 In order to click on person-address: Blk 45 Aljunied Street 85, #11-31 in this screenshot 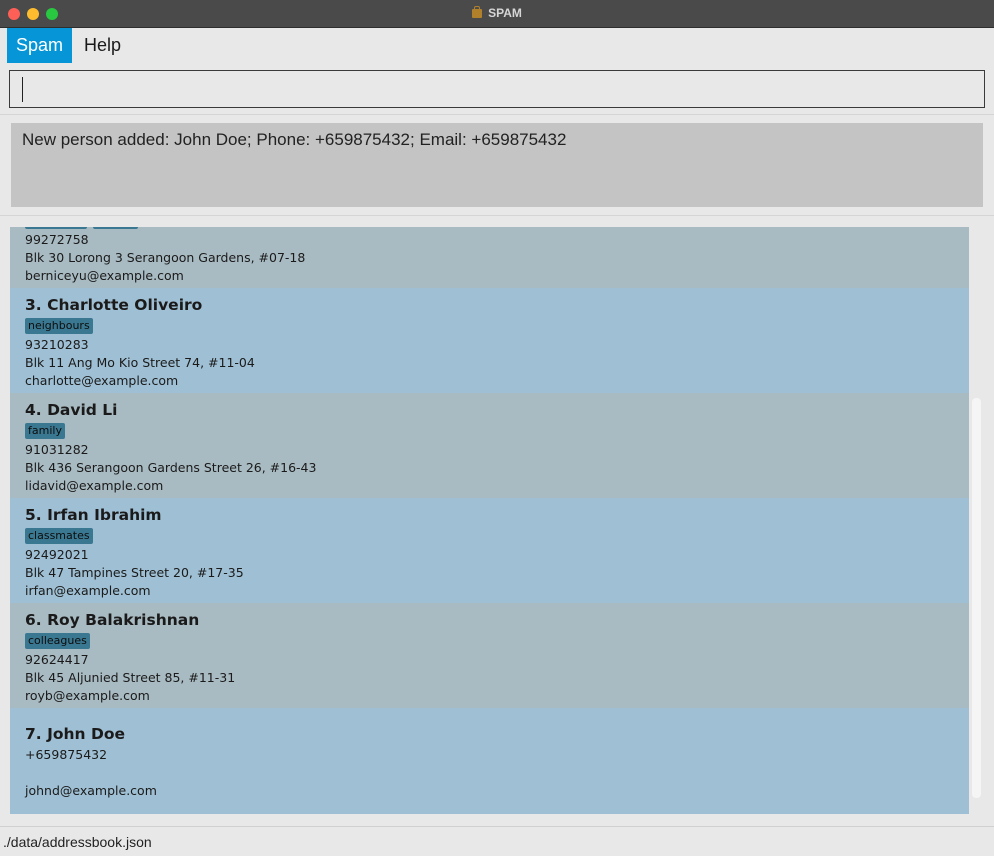, I will do `click(130, 677)`.